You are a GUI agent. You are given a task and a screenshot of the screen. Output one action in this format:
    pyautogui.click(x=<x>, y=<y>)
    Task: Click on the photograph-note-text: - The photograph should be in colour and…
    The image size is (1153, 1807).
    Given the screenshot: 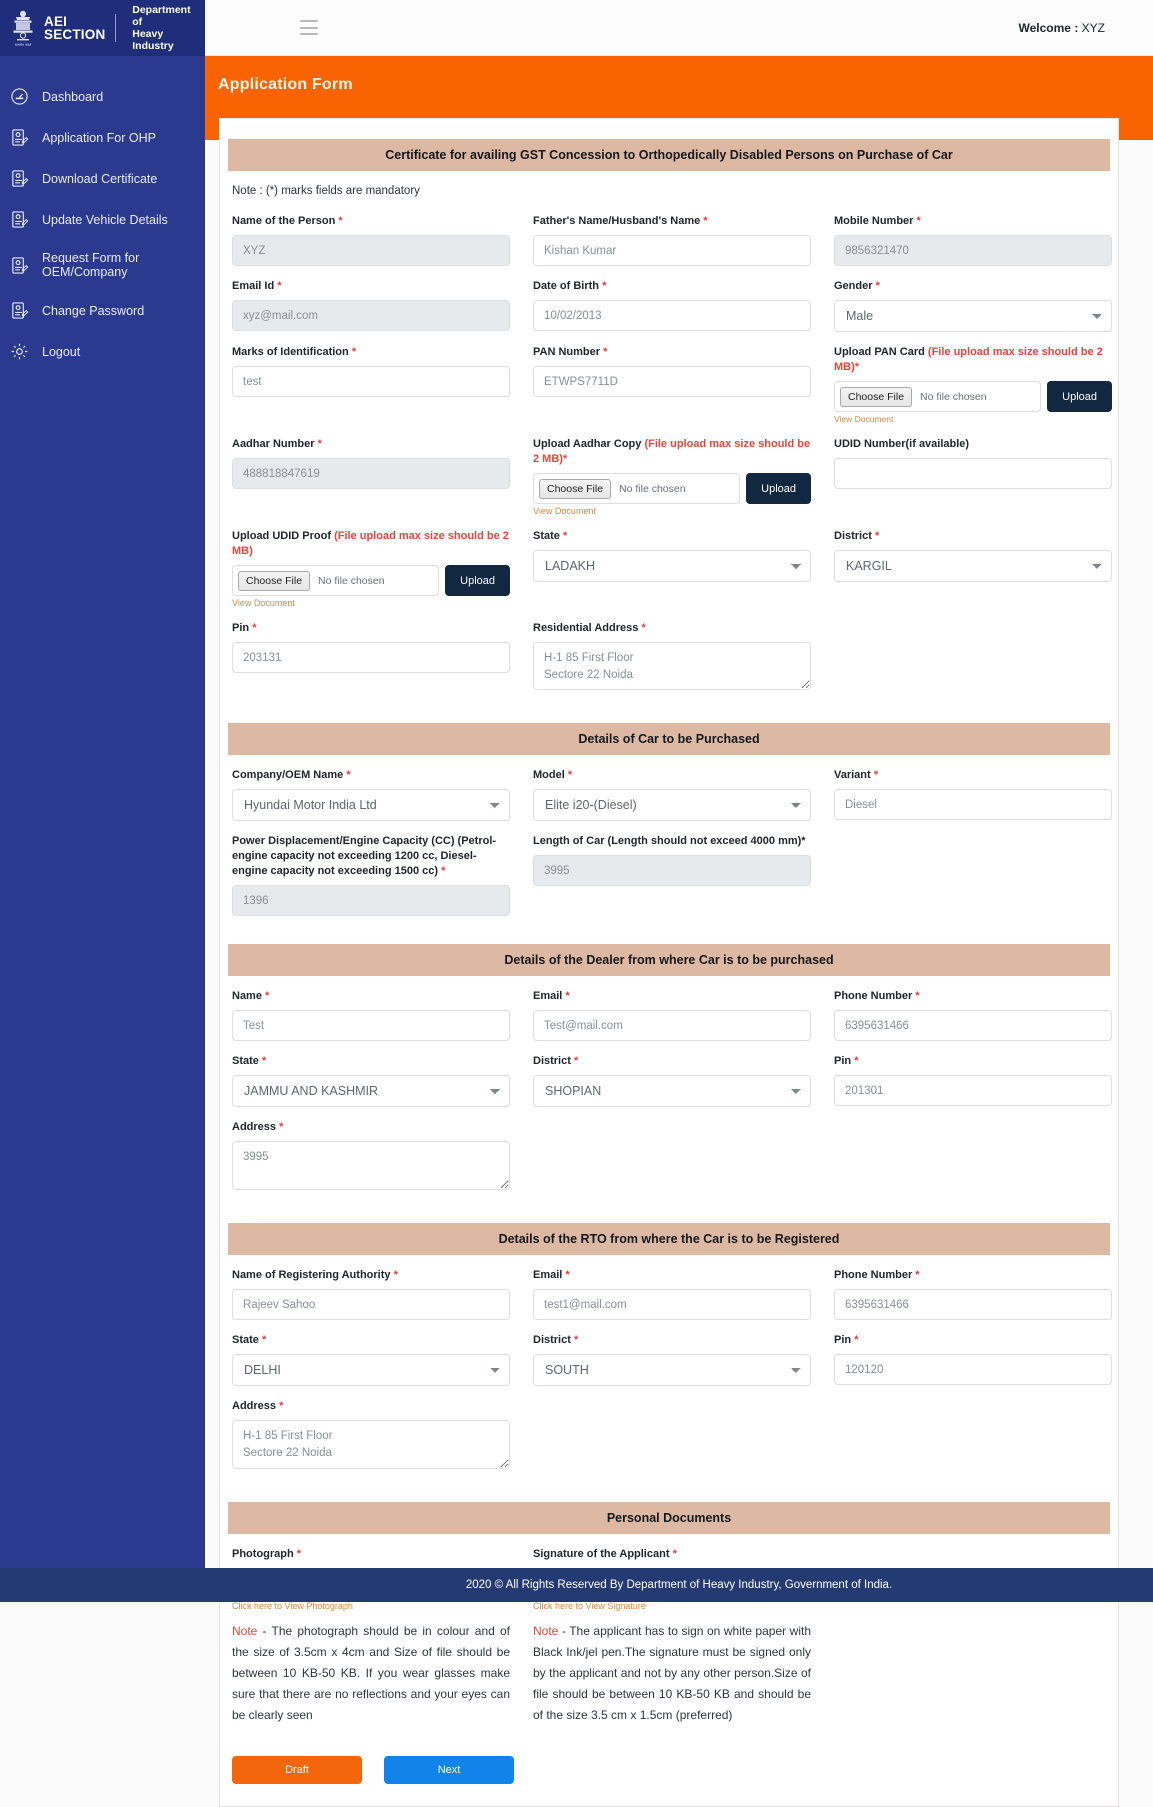 What is the action you would take?
    pyautogui.click(x=371, y=1673)
    